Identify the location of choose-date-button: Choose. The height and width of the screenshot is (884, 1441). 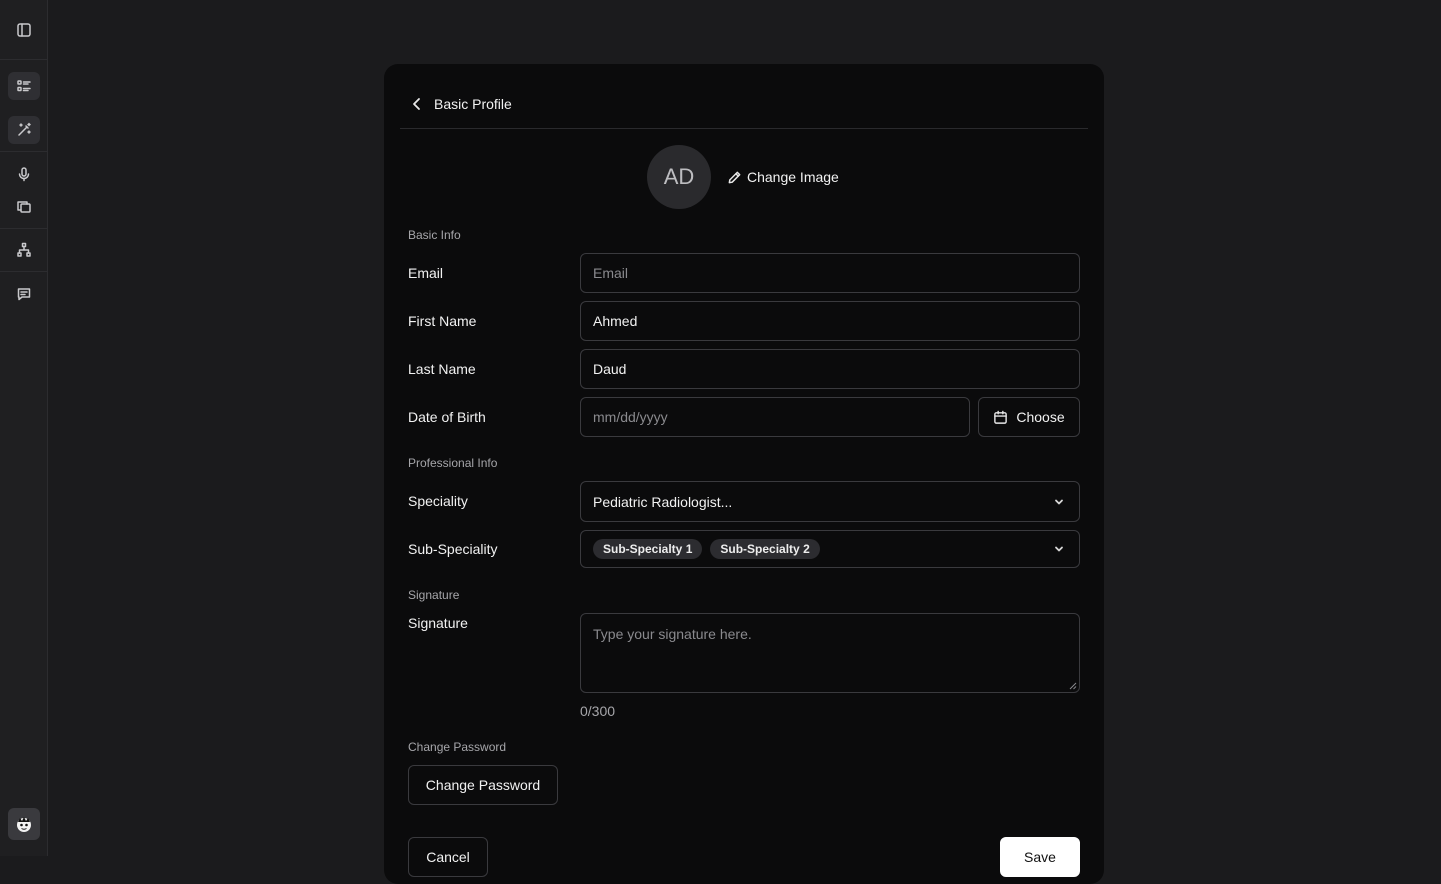
(1029, 417).